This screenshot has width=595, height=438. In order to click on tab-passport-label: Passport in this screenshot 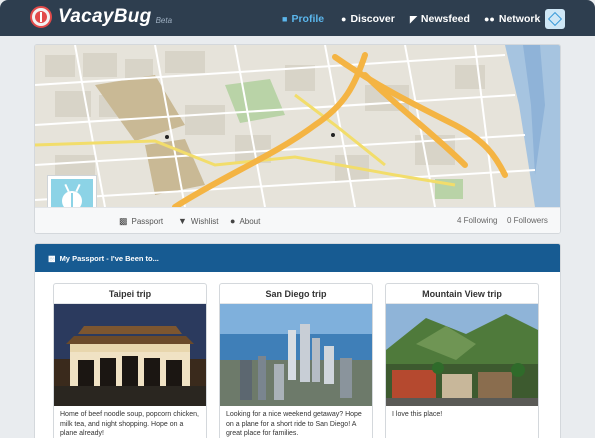, I will do `click(147, 221)`.